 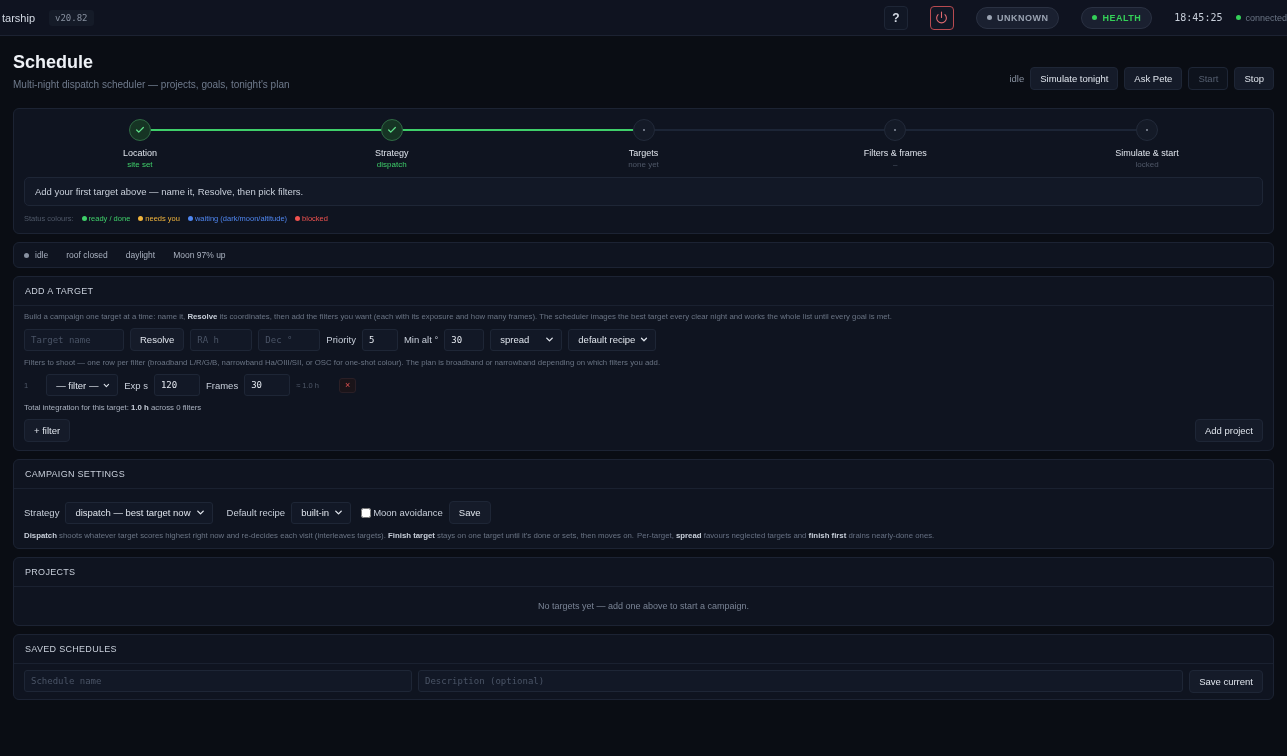 What do you see at coordinates (139, 153) in the screenshot?
I see `step-label: Location` at bounding box center [139, 153].